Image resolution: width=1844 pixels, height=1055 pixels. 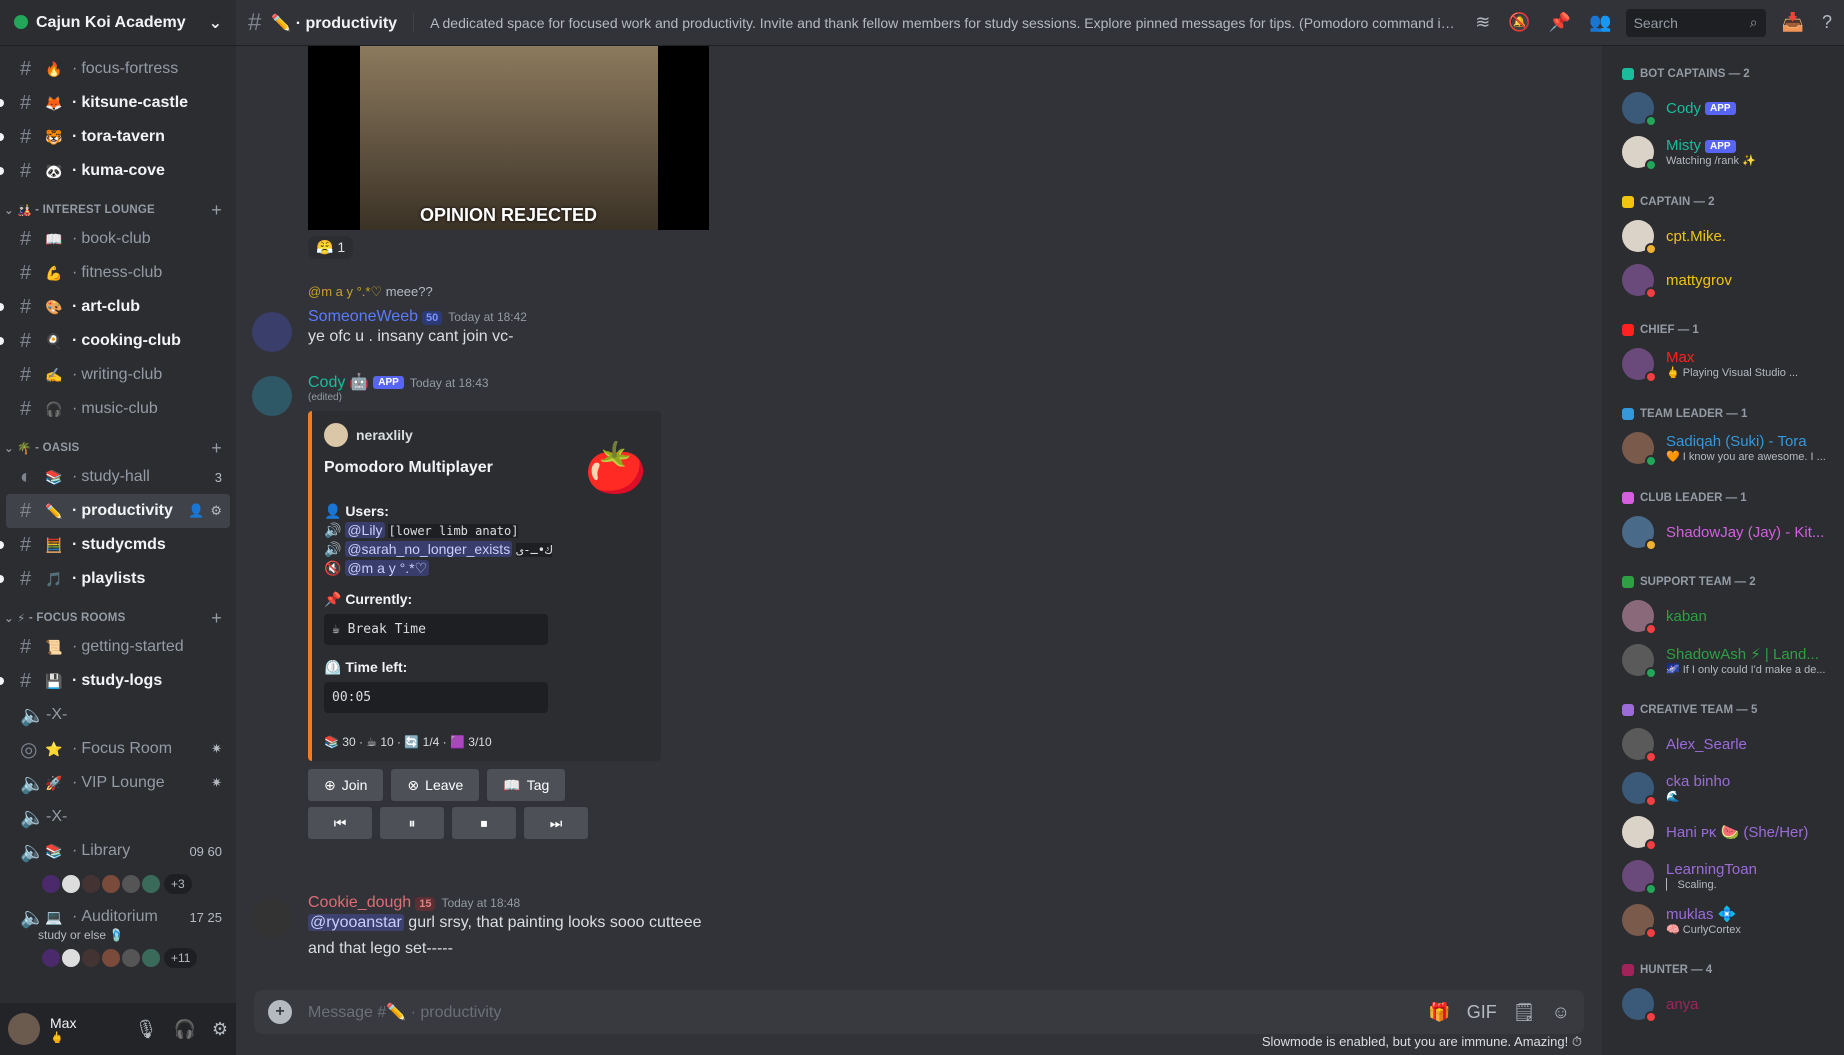 I want to click on members-icon: 👥, so click(x=1600, y=22).